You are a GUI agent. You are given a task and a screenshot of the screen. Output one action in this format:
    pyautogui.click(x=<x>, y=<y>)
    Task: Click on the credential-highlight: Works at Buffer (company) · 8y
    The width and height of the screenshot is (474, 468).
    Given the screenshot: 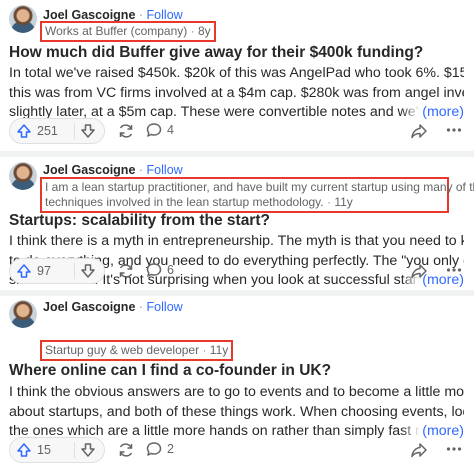 What is the action you would take?
    pyautogui.click(x=128, y=31)
    